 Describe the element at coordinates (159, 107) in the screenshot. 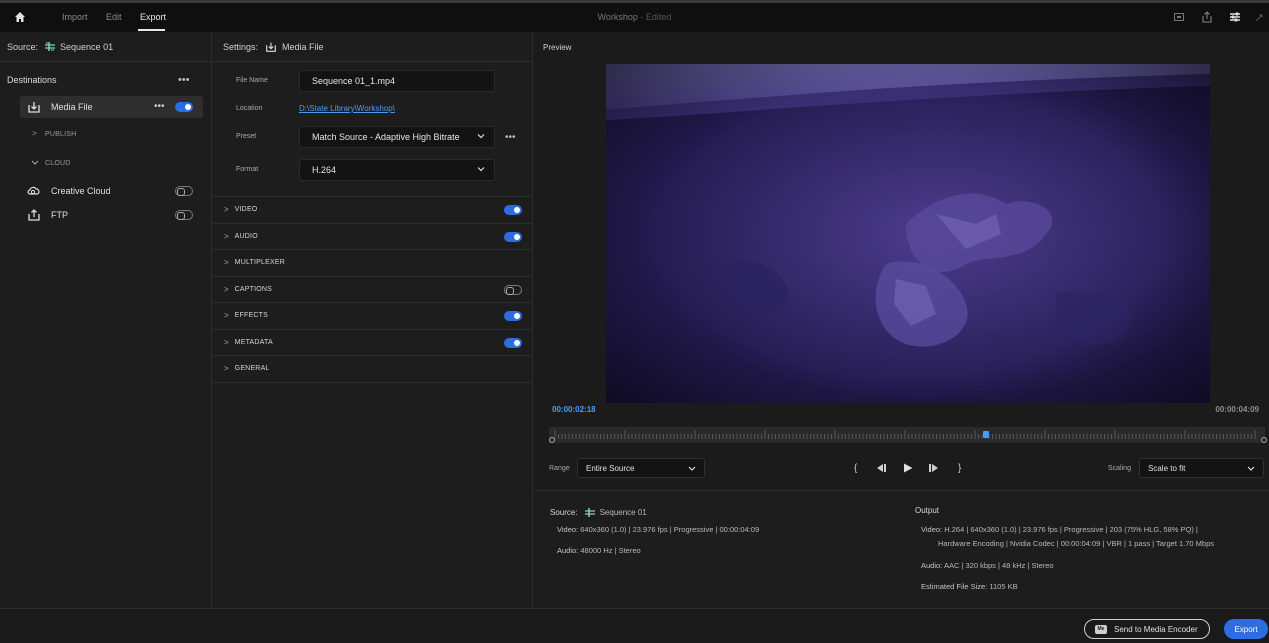

I see `media-file-more-button: •••` at that location.